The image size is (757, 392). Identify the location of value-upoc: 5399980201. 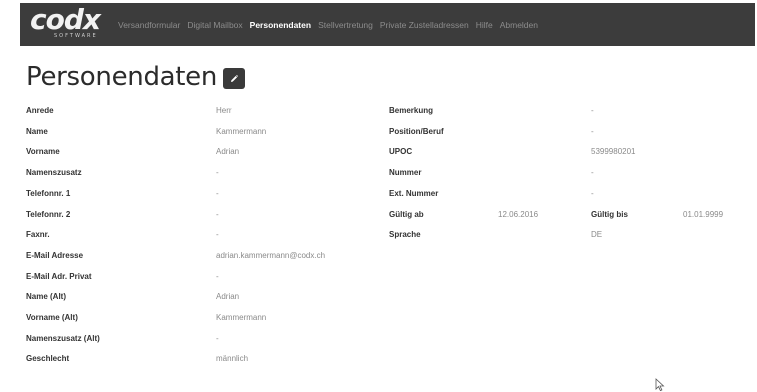
(613, 152).